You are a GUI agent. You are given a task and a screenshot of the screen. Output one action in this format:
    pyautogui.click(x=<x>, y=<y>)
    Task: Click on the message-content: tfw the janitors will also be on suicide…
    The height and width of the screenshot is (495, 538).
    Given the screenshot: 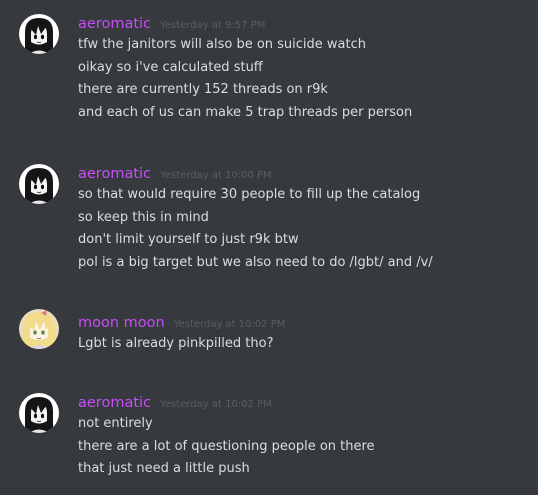 What is the action you would take?
    pyautogui.click(x=245, y=79)
    